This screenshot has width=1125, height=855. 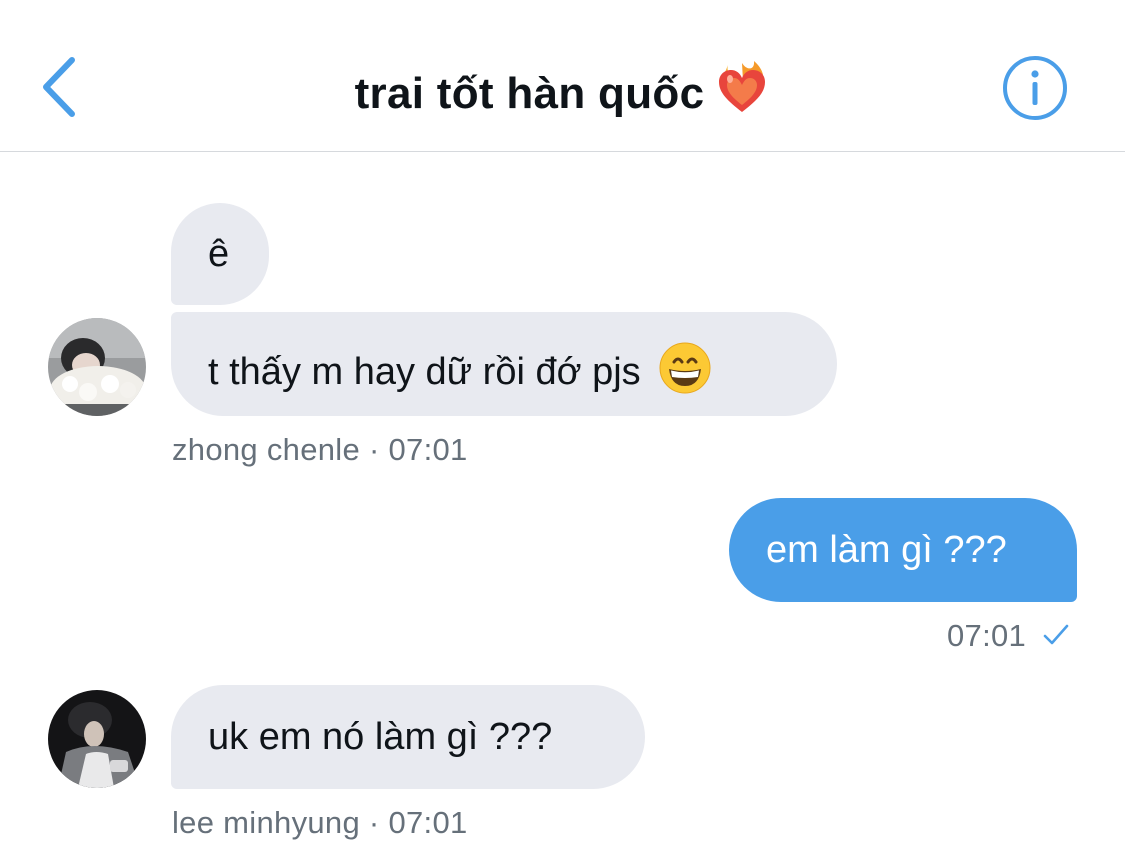 I want to click on sent-check-icon, so click(x=1056, y=639).